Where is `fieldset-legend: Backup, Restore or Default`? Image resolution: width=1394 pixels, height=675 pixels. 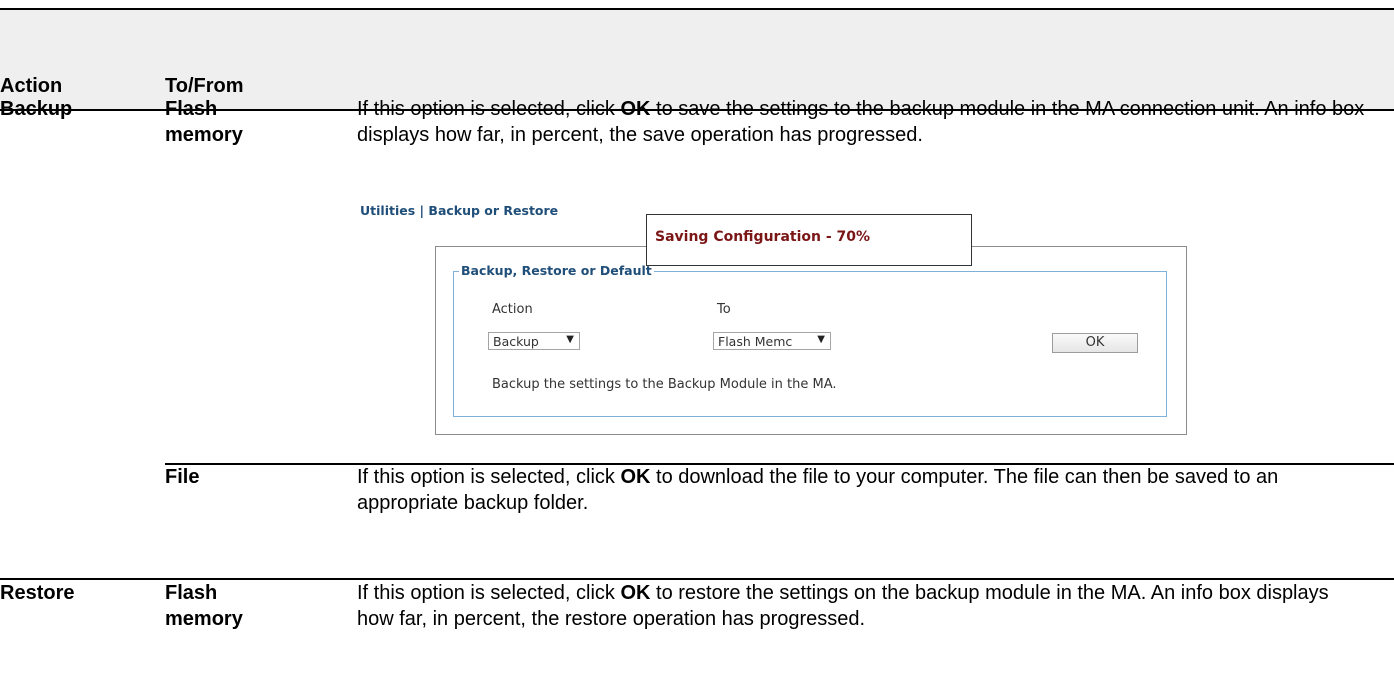
fieldset-legend: Backup, Restore or Default is located at coordinates (556, 270).